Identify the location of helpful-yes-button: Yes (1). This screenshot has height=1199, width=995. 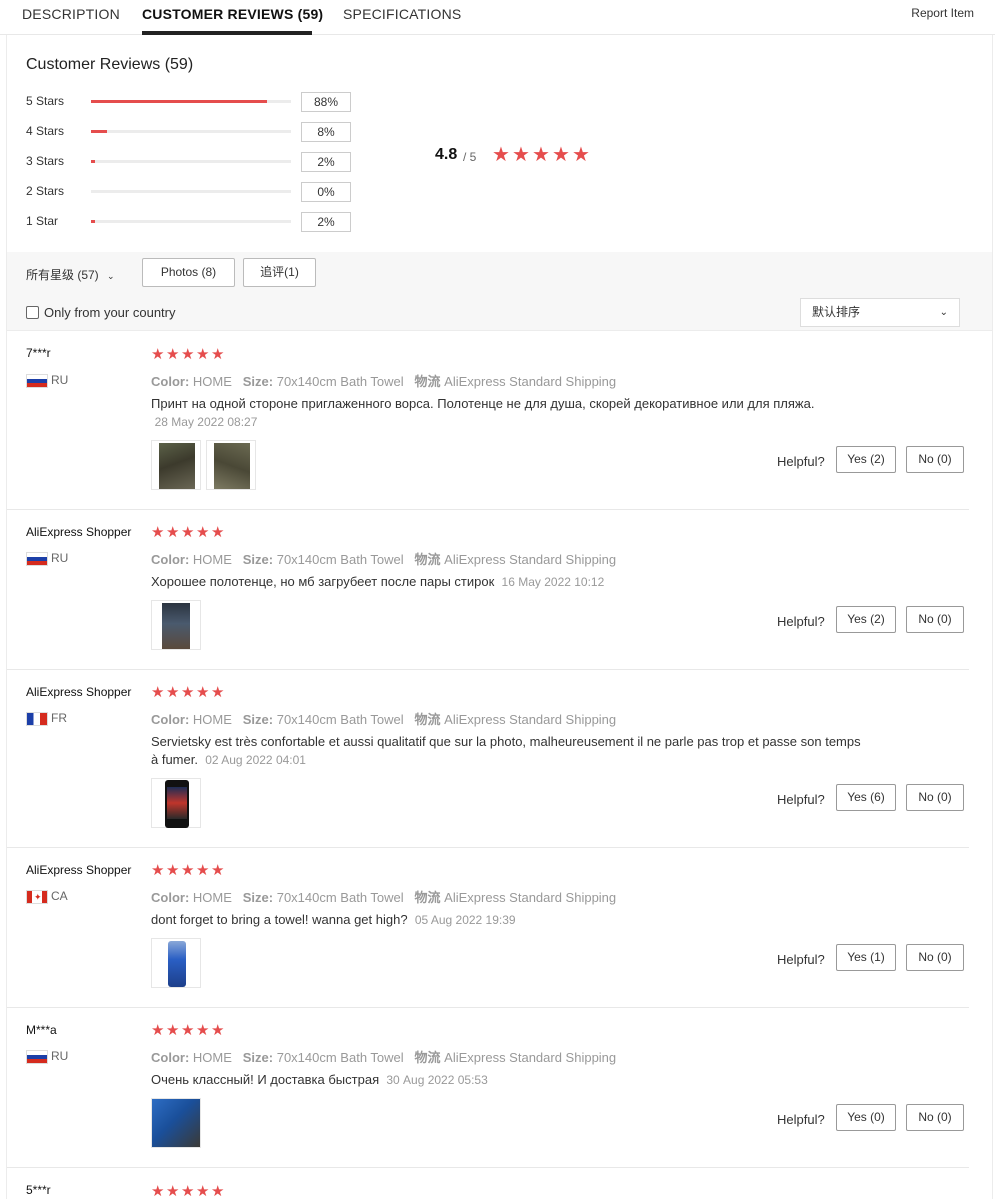
(866, 957).